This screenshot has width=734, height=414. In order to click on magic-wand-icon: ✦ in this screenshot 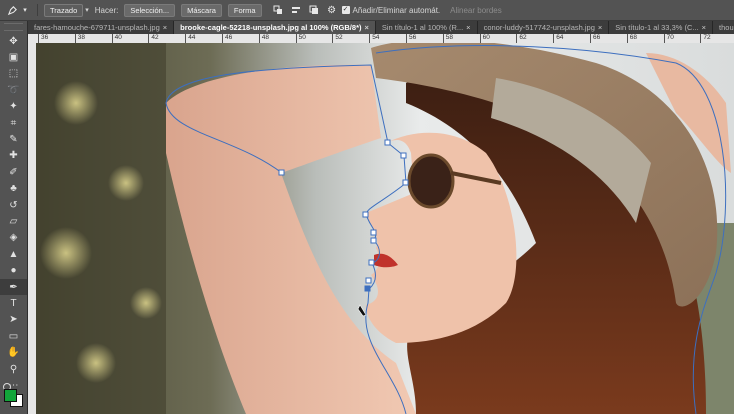, I will do `click(13, 107)`.